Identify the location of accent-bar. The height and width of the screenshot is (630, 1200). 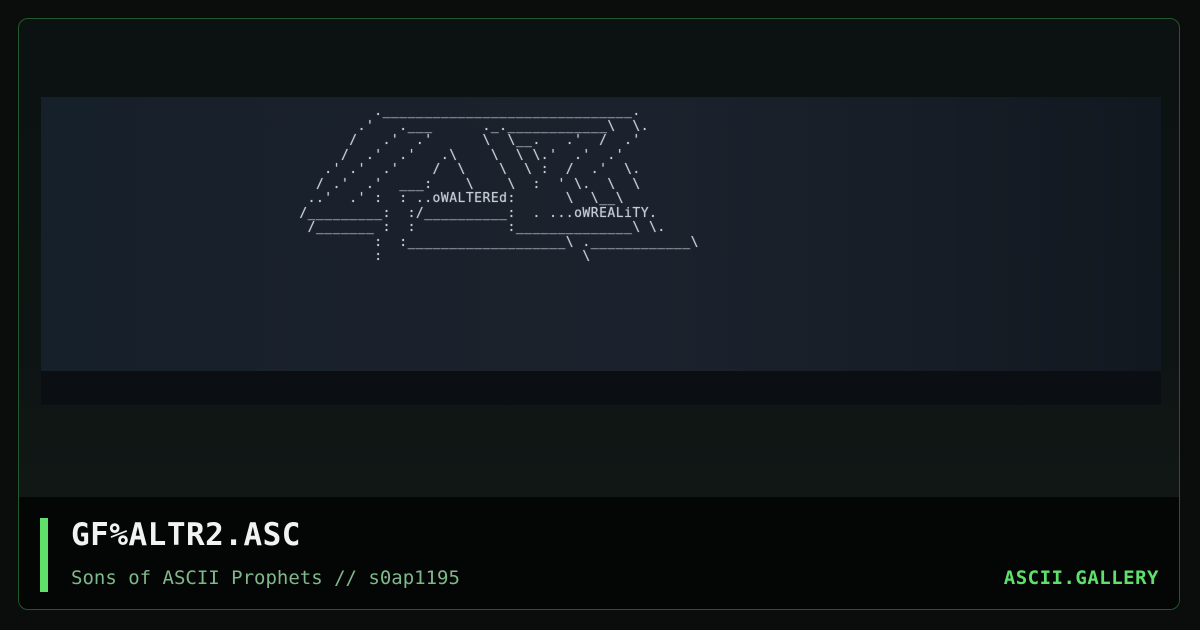
(44, 555).